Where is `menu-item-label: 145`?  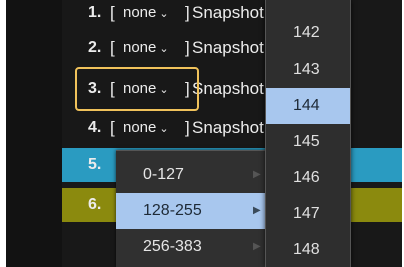 menu-item-label: 145 is located at coordinates (306, 141).